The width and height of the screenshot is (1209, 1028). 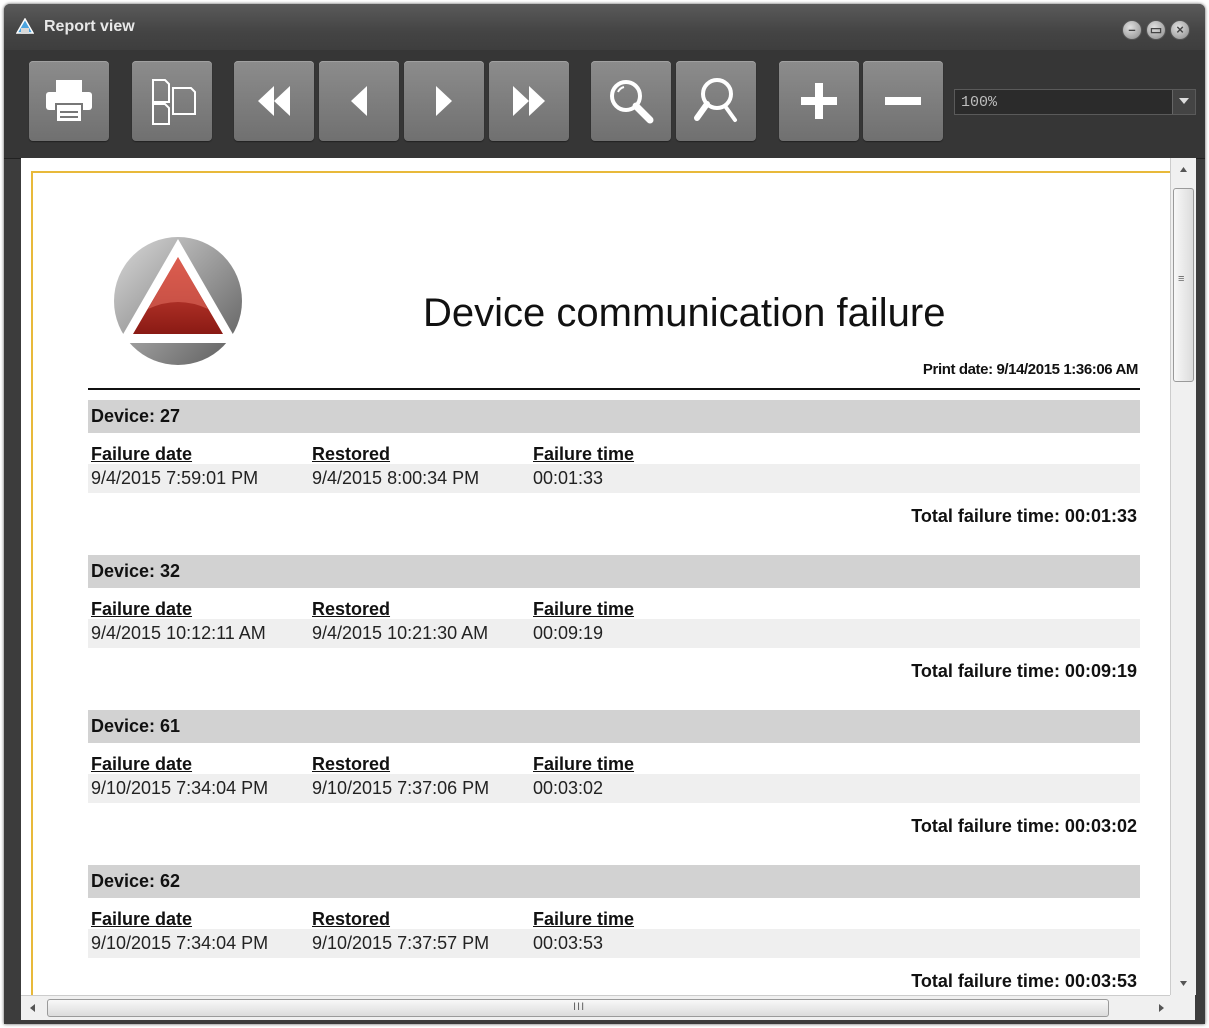 I want to click on zoom-dropdown-button, so click(x=1183, y=102).